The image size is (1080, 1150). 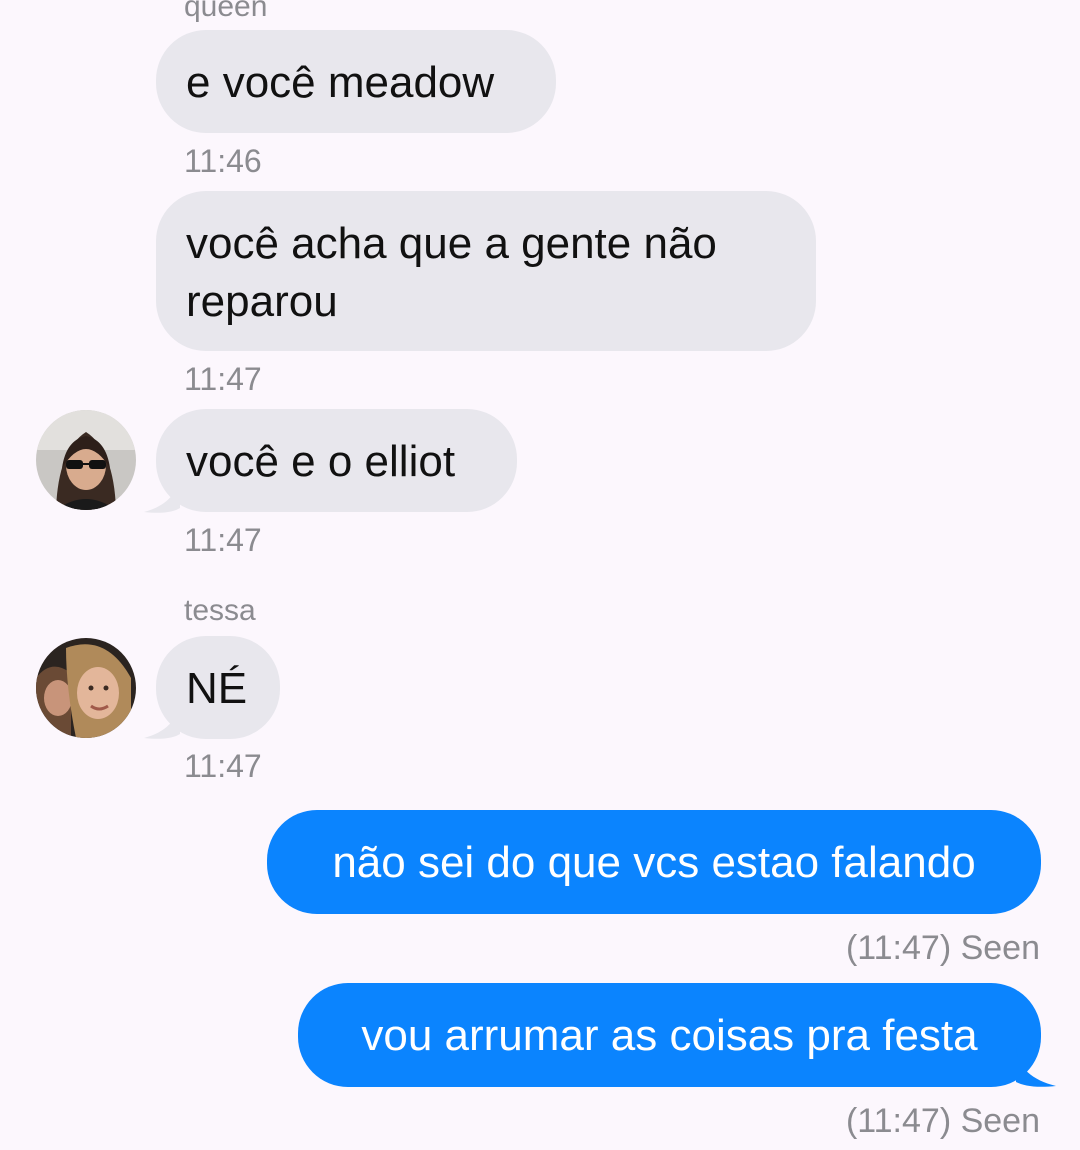 I want to click on message-text: e você meadow, so click(x=340, y=82).